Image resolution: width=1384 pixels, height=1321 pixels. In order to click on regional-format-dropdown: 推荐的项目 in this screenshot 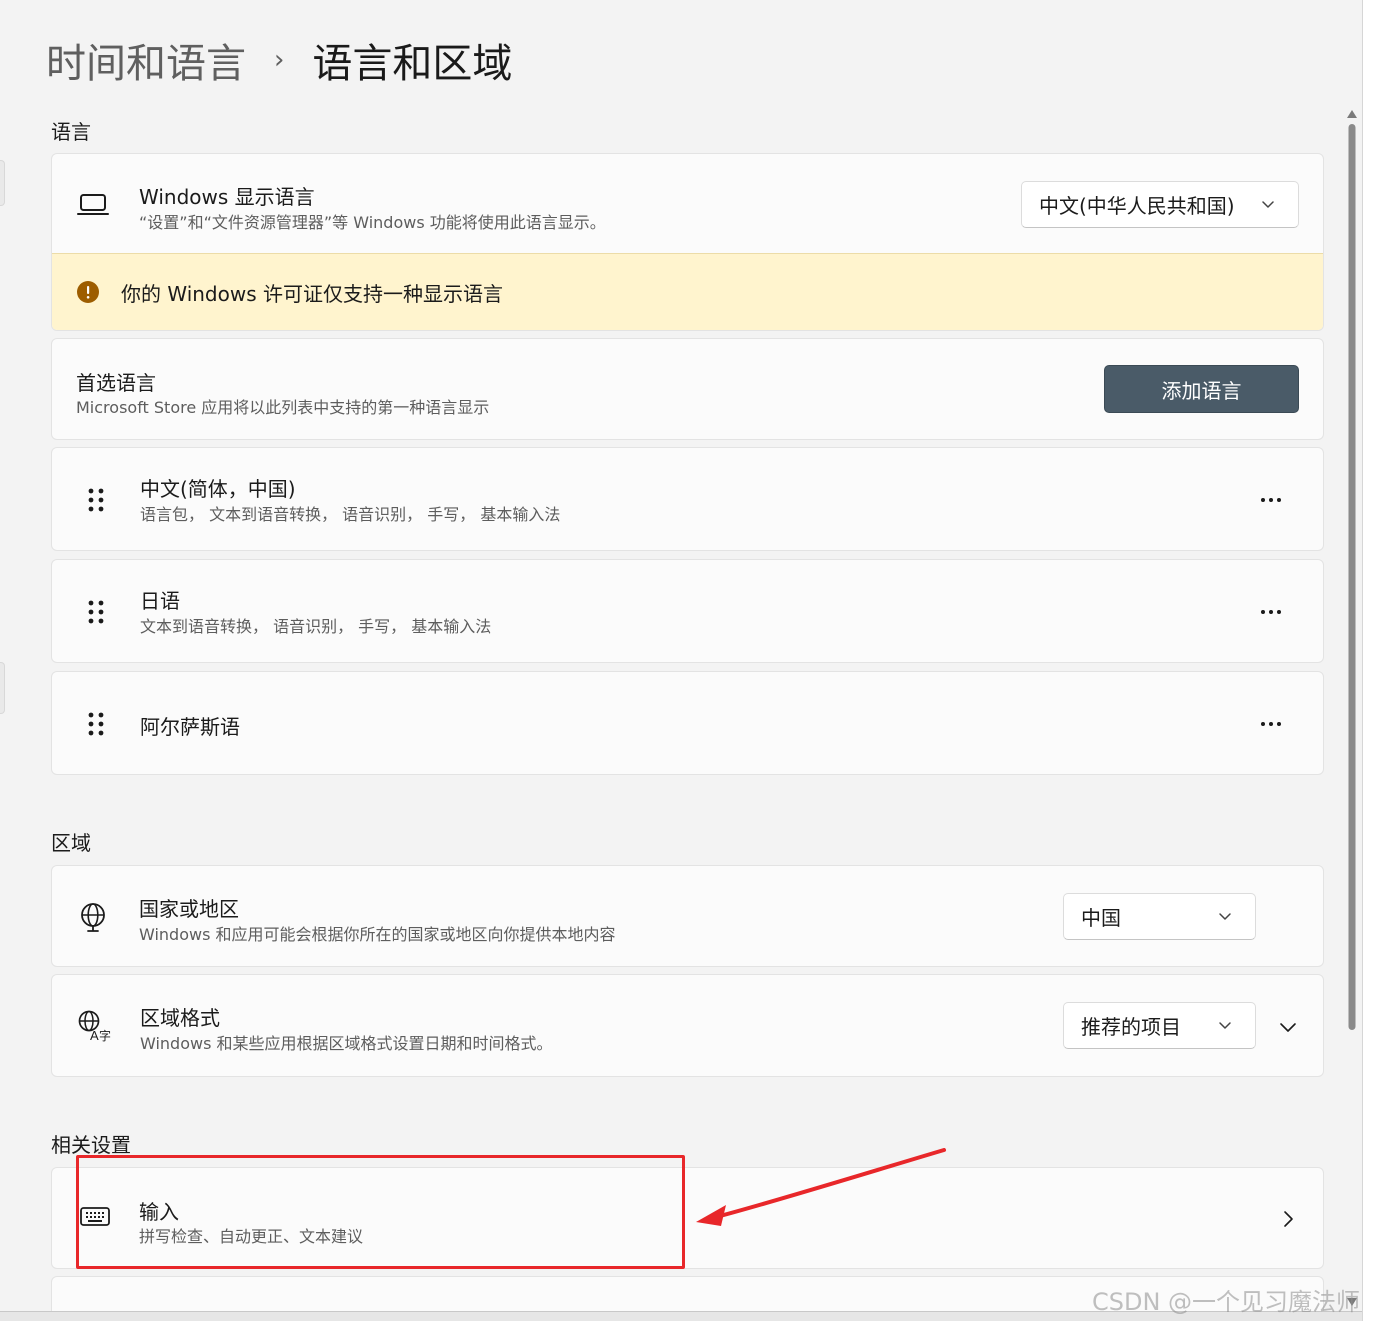, I will do `click(1159, 1025)`.